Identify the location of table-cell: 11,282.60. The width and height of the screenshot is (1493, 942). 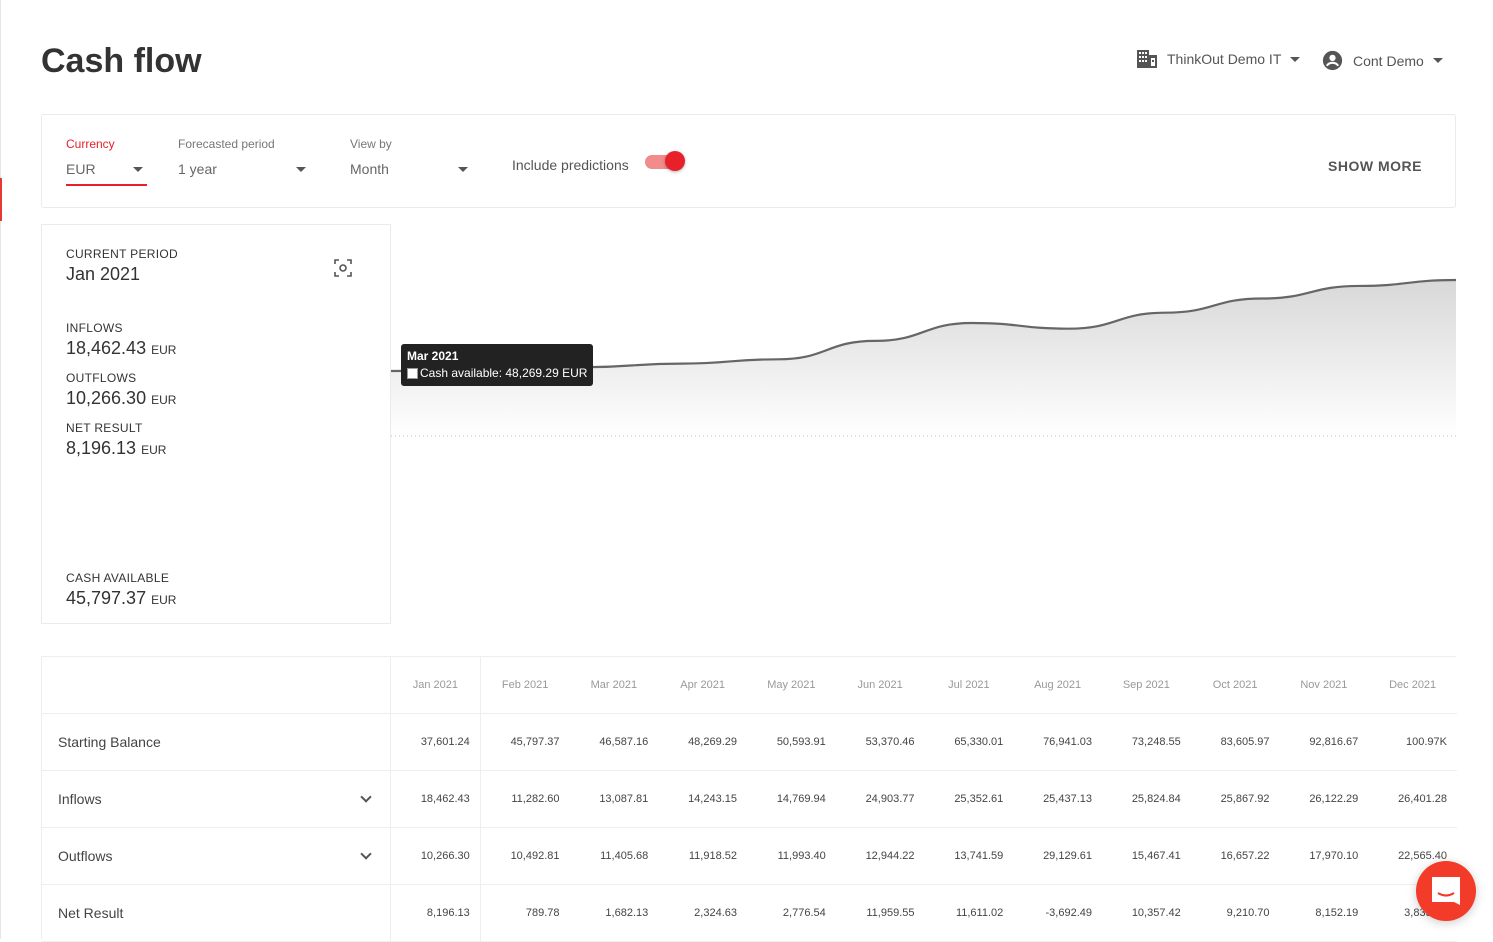
(535, 799).